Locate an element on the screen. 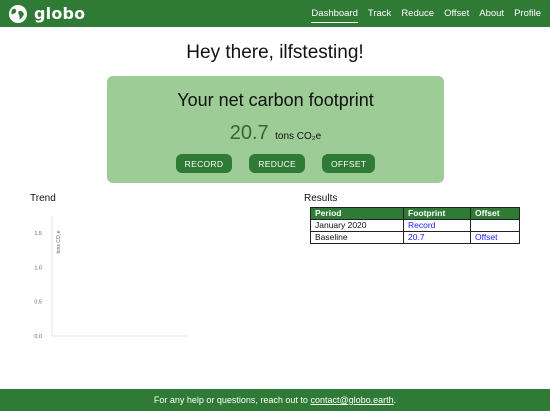  trend-chart: 1.5 1.0 0.5 0.0 tons CO₂e is located at coordinates (107, 277).